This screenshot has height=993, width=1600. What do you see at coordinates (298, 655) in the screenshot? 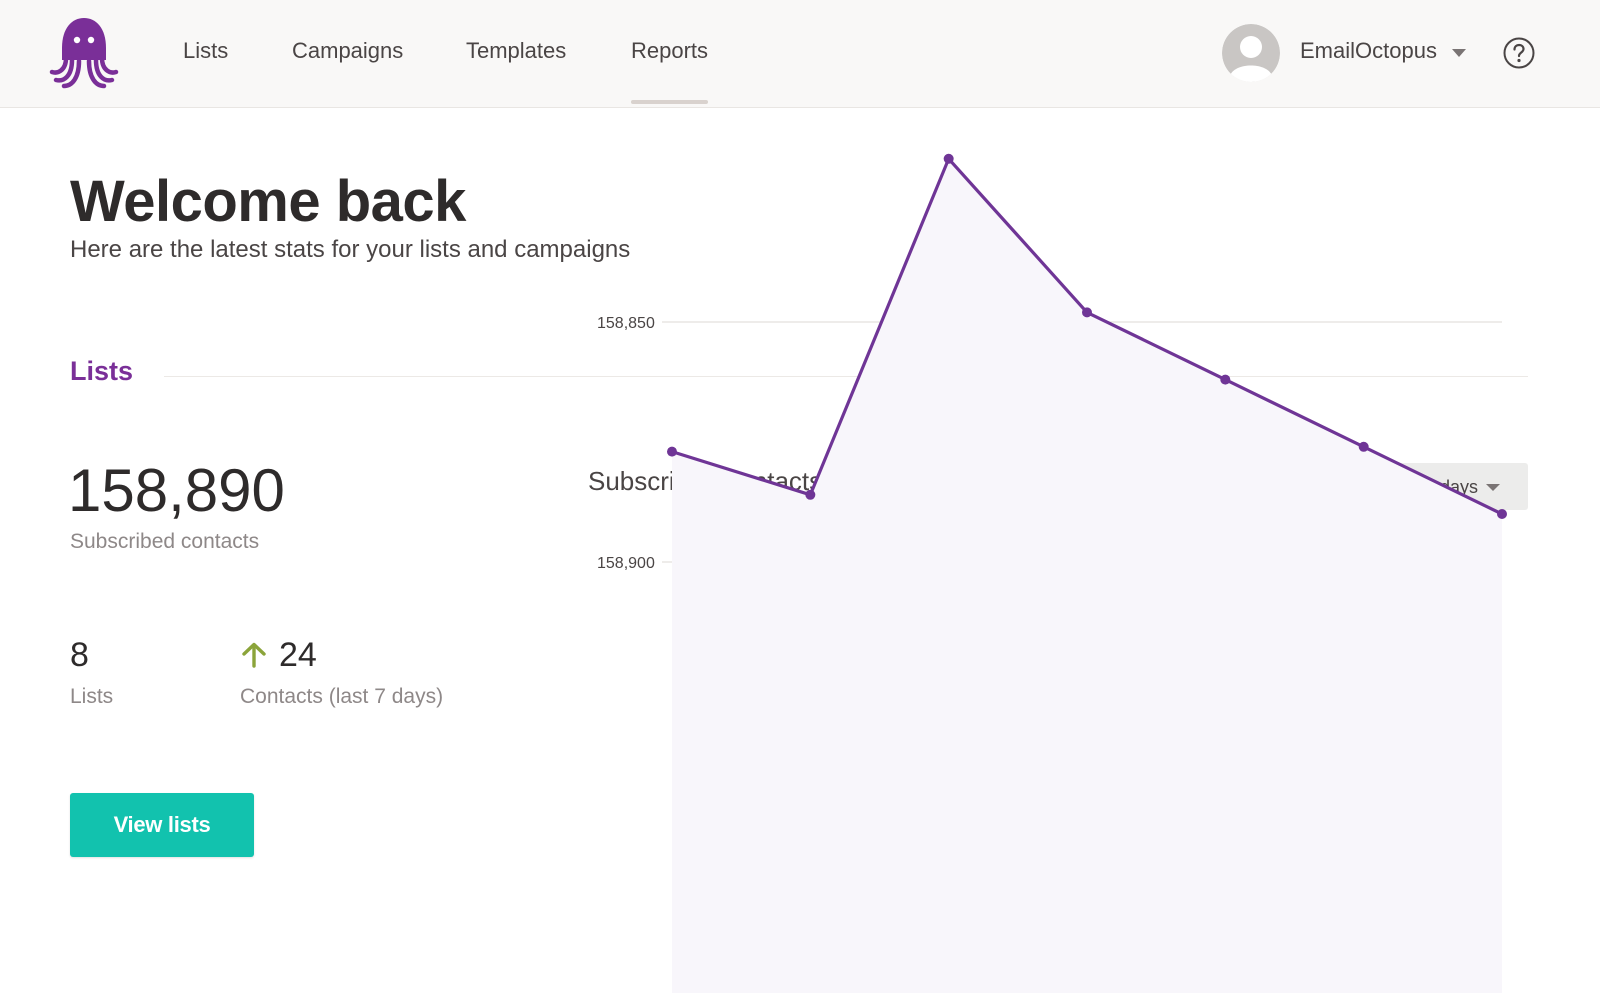
I see `contacts-change-count: 24` at bounding box center [298, 655].